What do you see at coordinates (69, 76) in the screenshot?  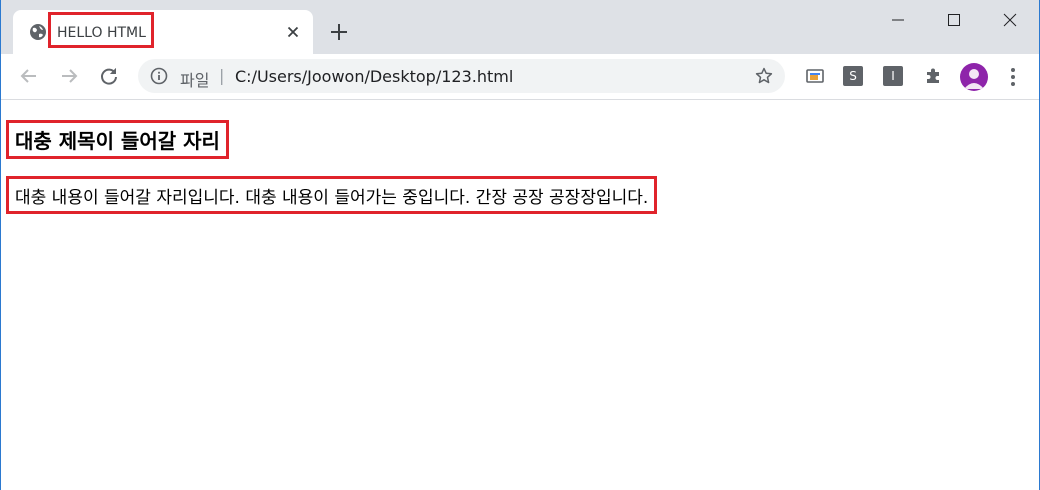 I see `arrow-right-icon` at bounding box center [69, 76].